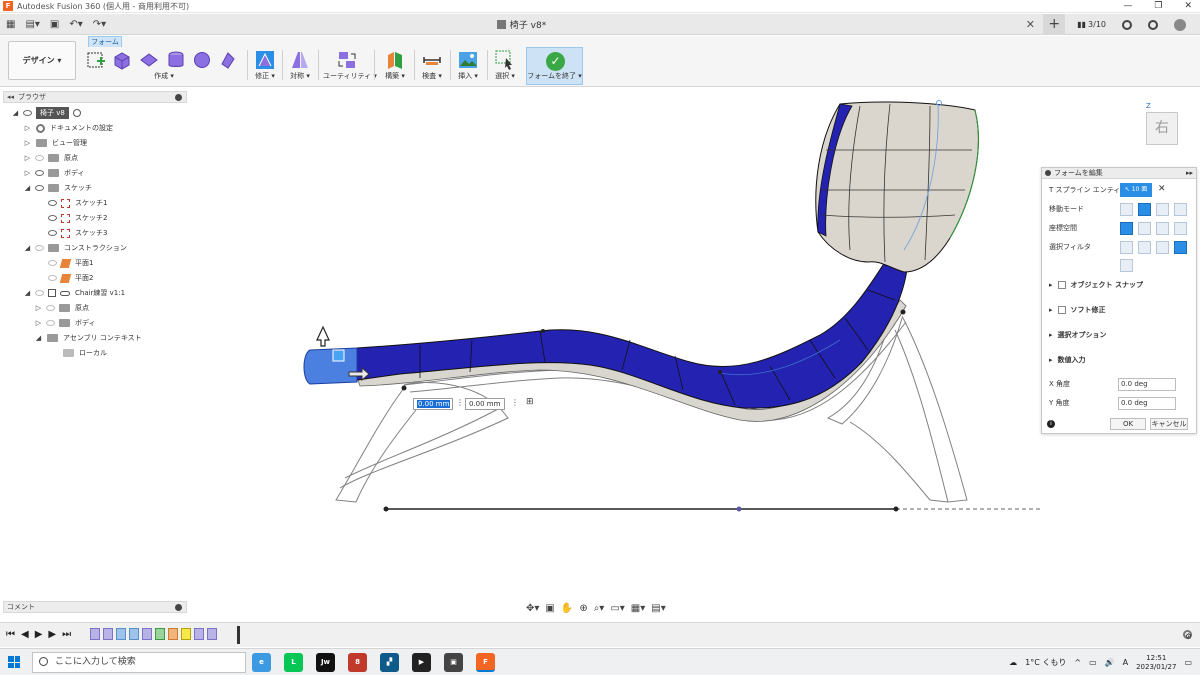 The height and width of the screenshot is (675, 1200). What do you see at coordinates (83, 353) in the screenshot?
I see `tree-item: ローカル` at bounding box center [83, 353].